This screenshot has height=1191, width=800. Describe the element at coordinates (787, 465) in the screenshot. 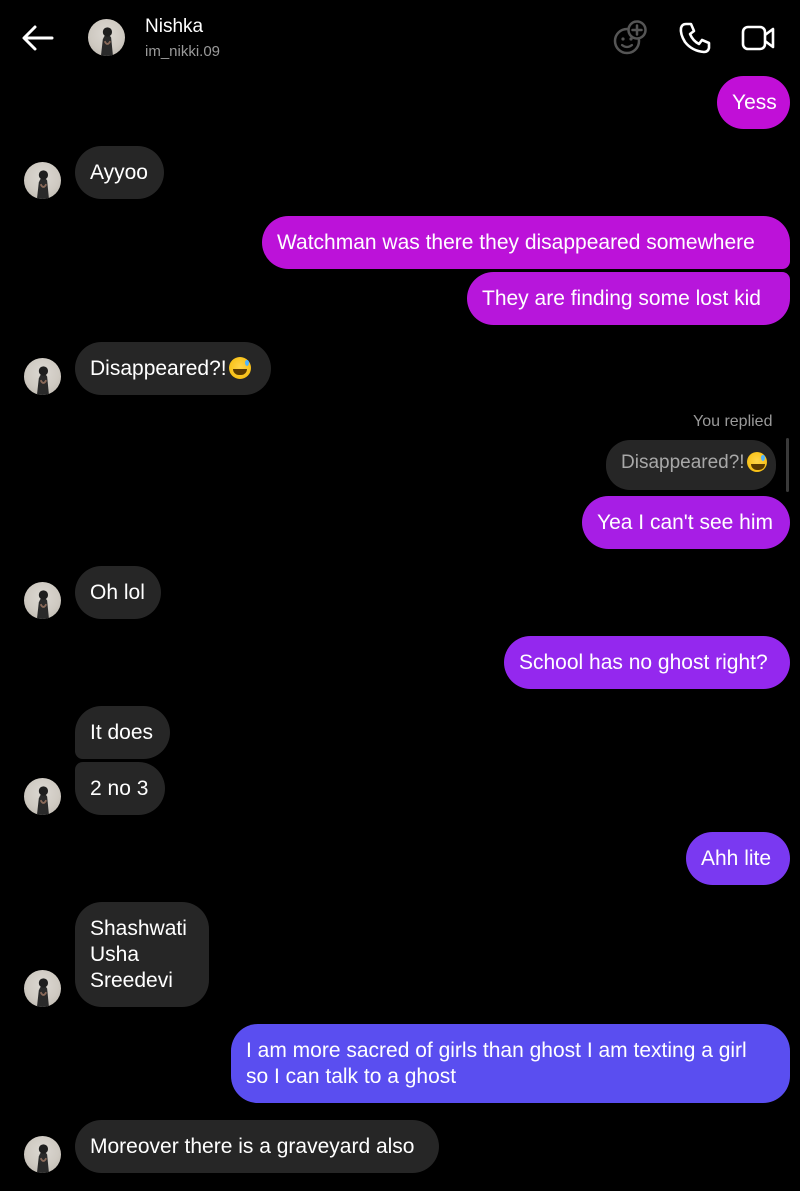

I see `reply-indicator-bar` at that location.